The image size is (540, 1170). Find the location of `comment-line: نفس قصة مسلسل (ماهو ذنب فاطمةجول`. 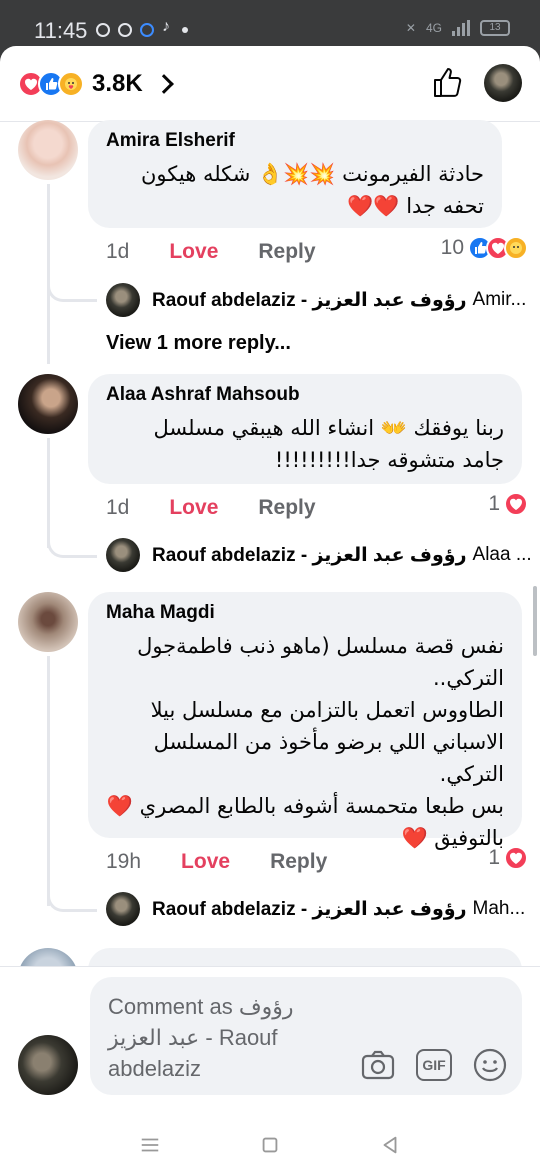

comment-line: نفس قصة مسلسل (ماهو ذنب فاطمةجول is located at coordinates (320, 646).